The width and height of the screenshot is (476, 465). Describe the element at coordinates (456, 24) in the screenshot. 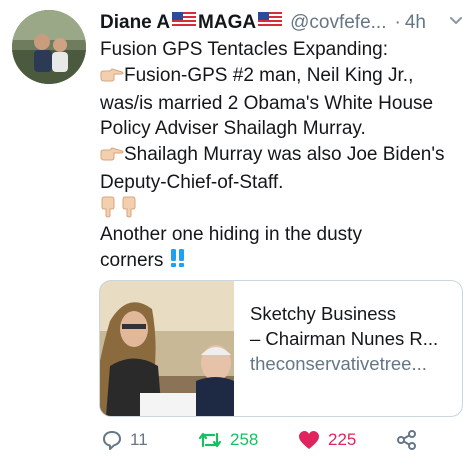

I see `chevron-down-icon` at that location.